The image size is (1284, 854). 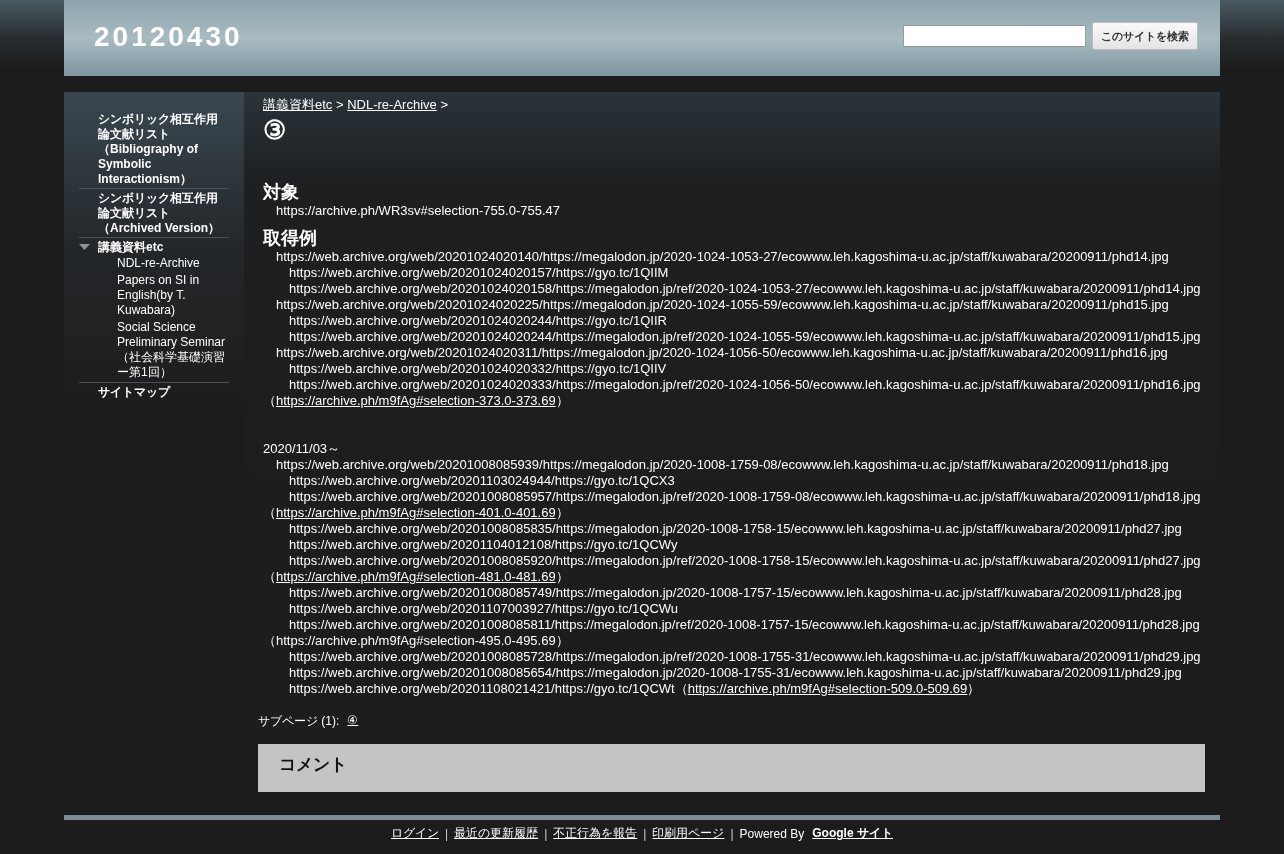 I want to click on footer-link: 不正行為を報告, so click(x=595, y=833).